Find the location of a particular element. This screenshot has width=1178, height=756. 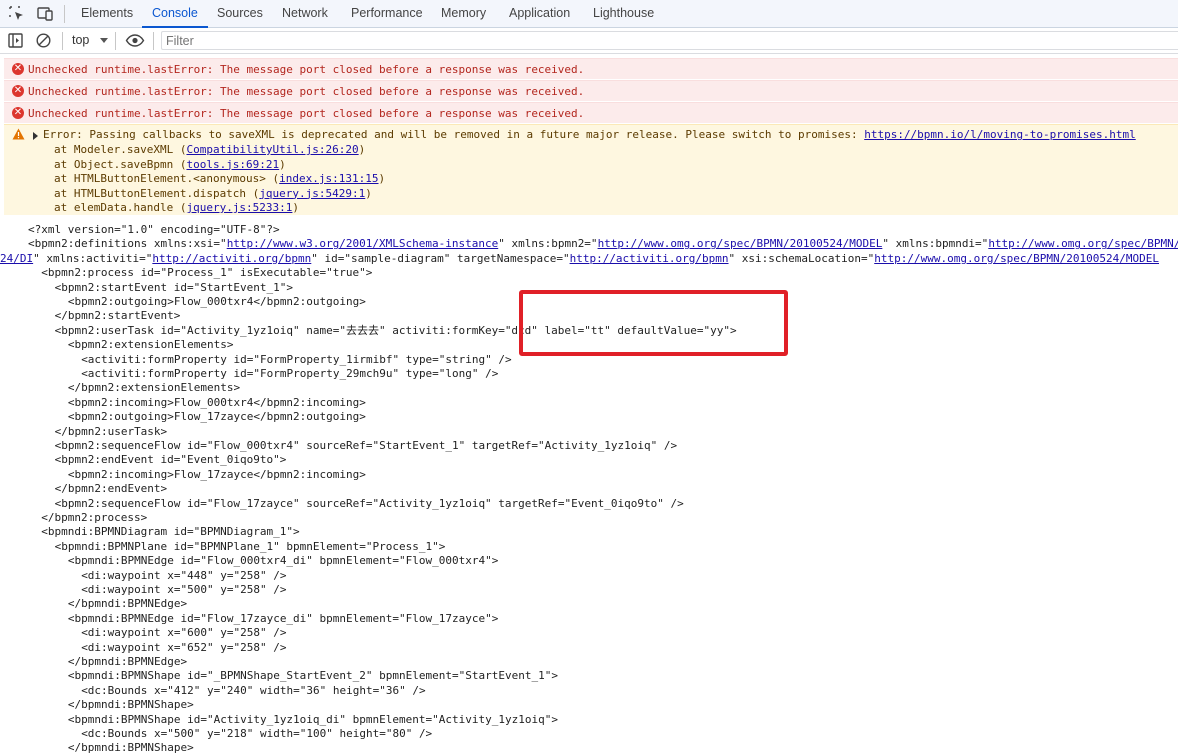

xml-text: <di:waypoint x="448" y="258" /> is located at coordinates (184, 575).